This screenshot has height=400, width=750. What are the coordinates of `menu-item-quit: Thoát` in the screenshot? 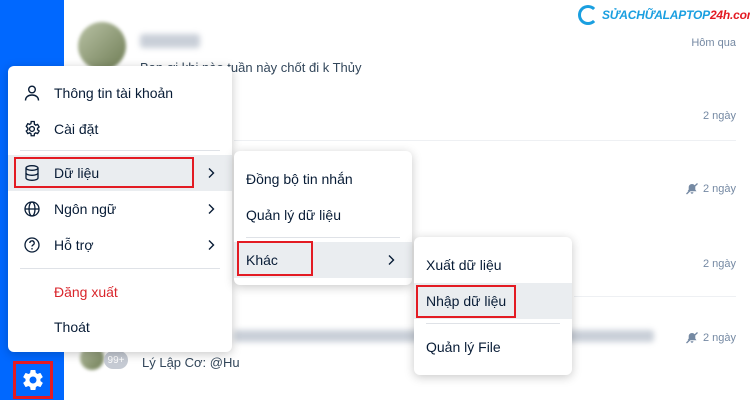 It's located at (120, 327).